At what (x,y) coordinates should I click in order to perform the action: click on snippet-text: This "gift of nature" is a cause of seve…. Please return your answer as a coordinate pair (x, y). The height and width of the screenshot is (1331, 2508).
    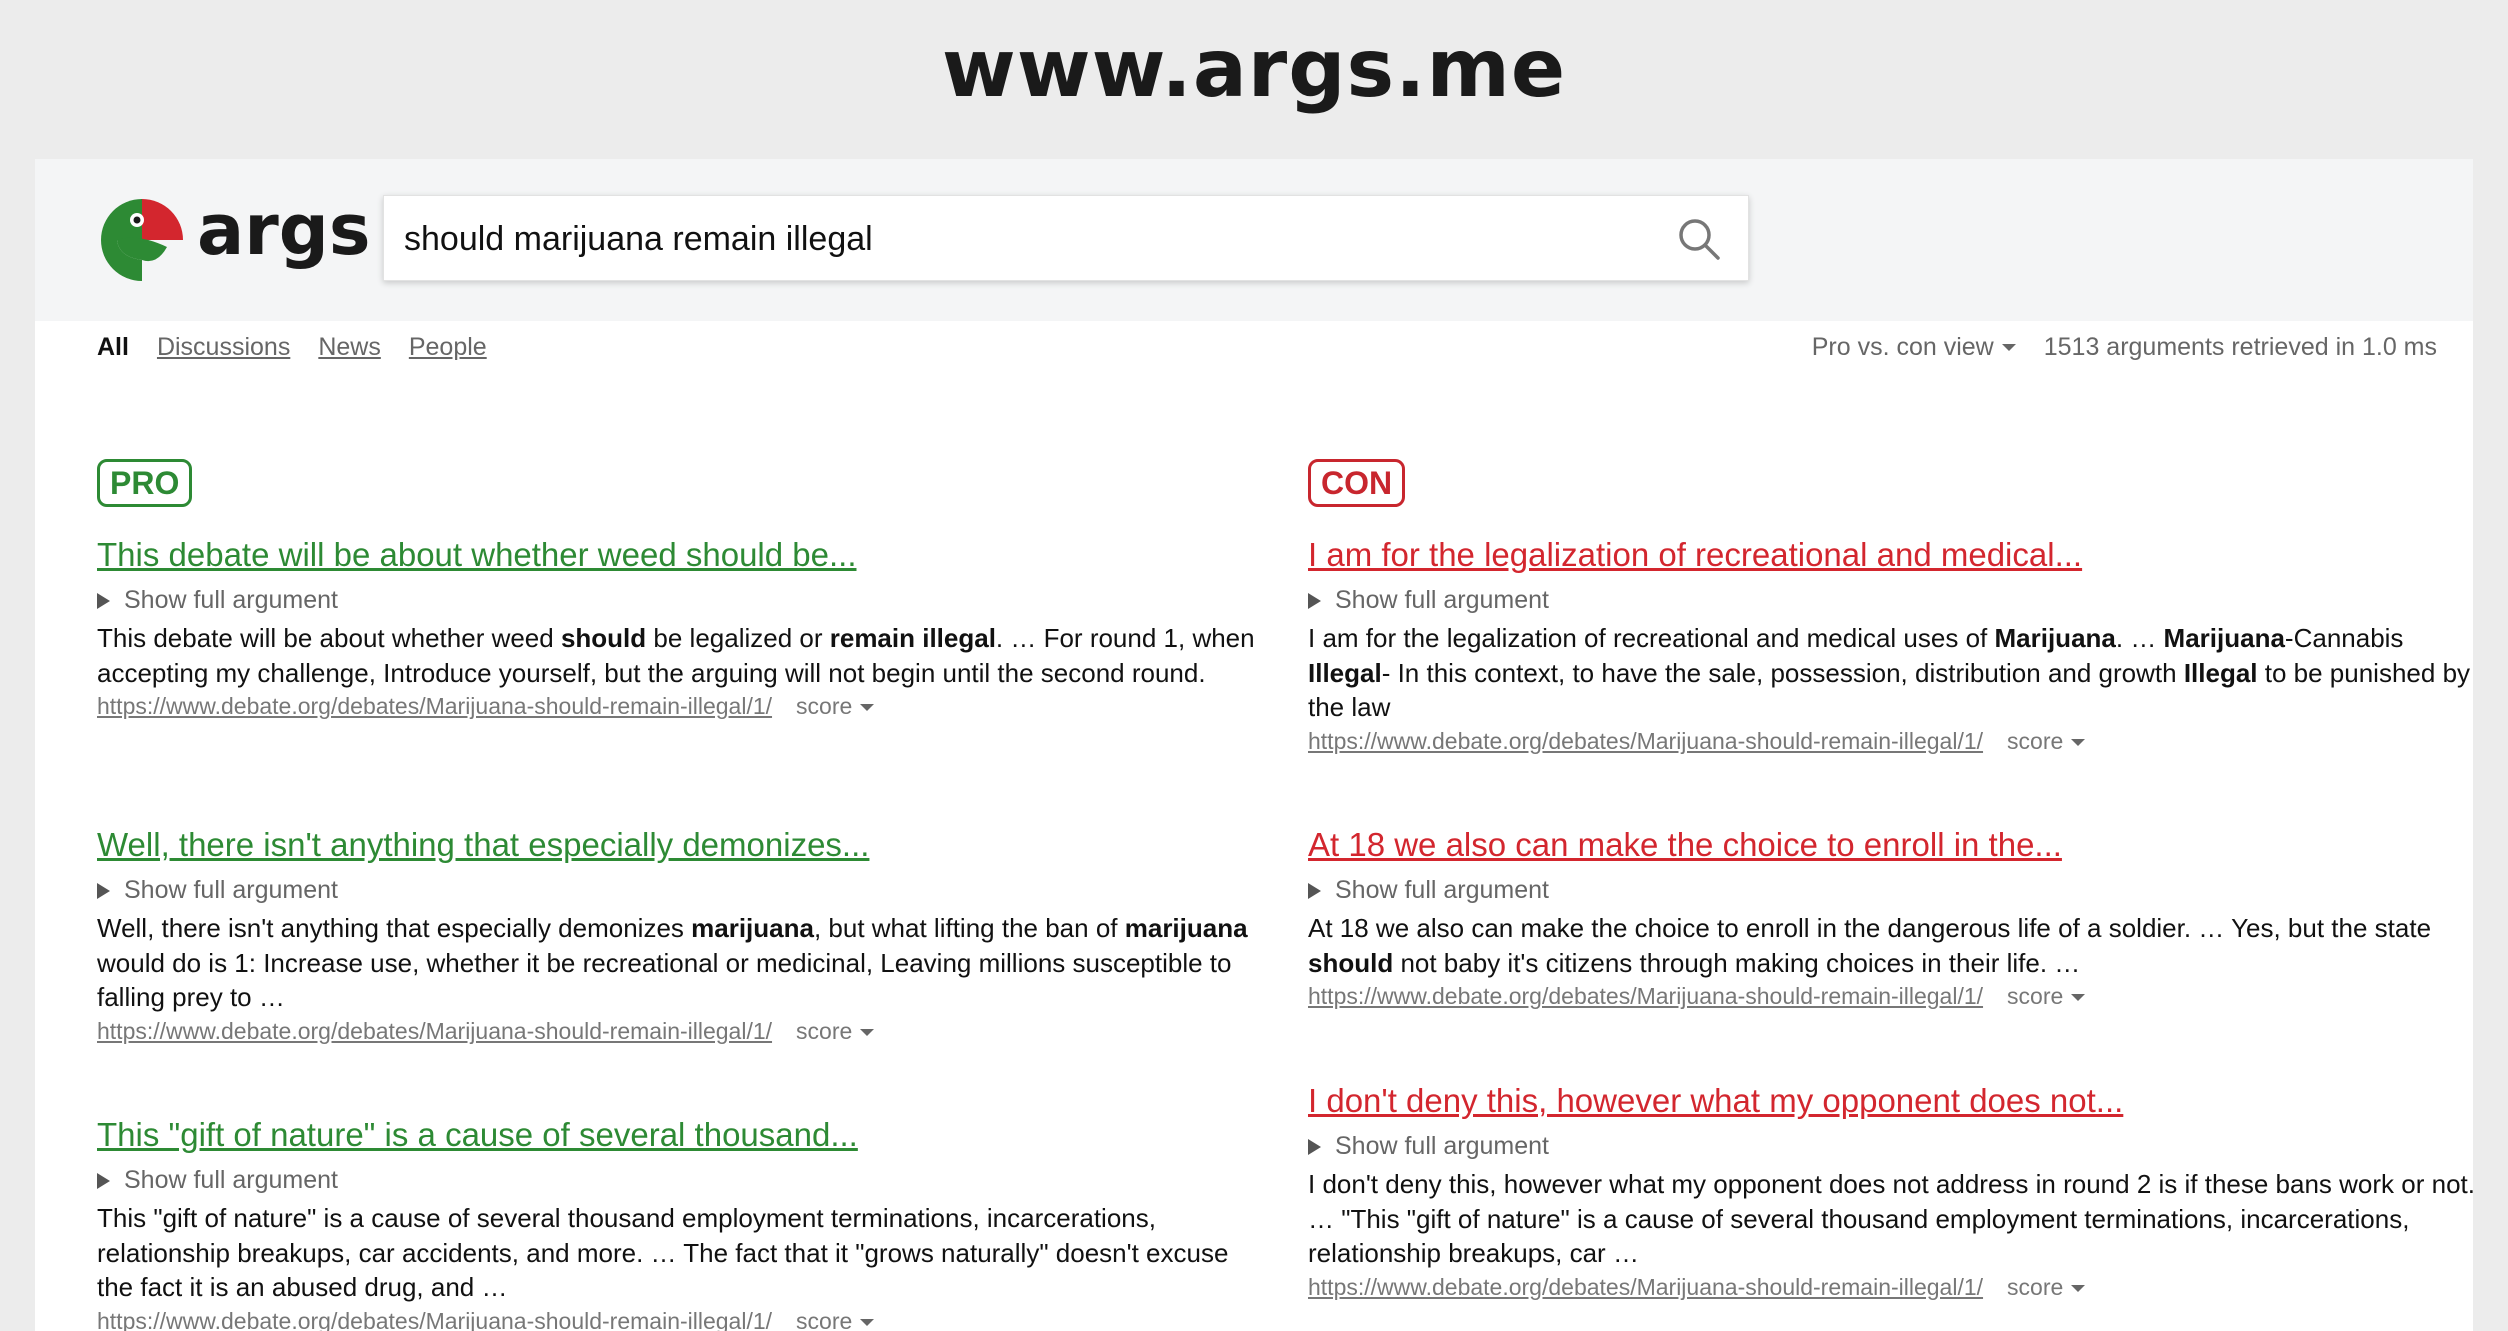
    Looking at the image, I should click on (663, 1252).